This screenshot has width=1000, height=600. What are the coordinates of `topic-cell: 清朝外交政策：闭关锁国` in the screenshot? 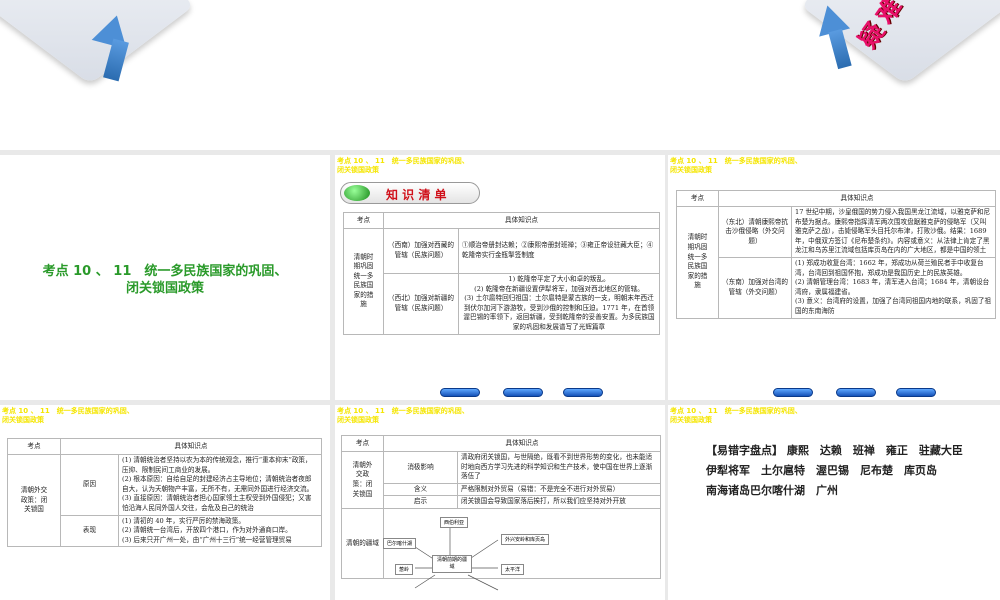 It's located at (34, 500).